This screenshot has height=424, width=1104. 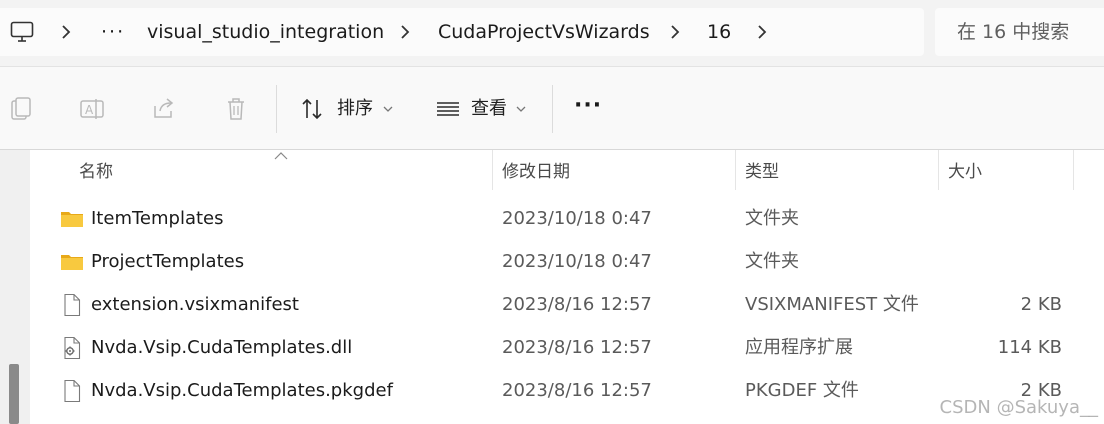 I want to click on file-type: 应用程序扩展, so click(x=799, y=347).